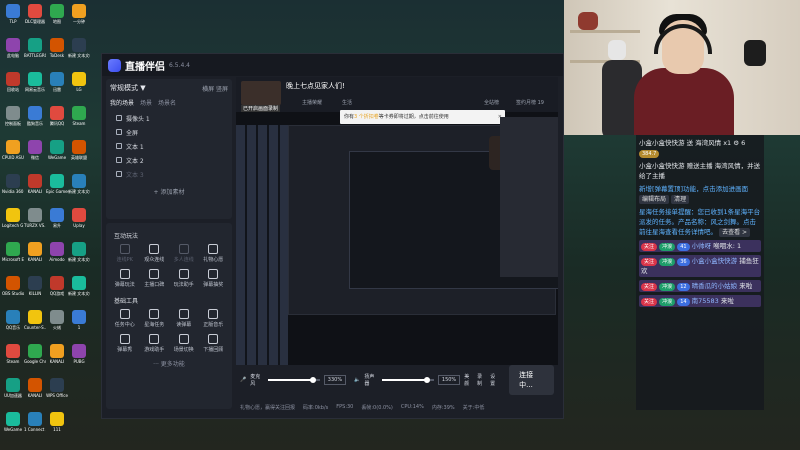 Image resolution: width=800 pixels, height=450 pixels. Describe the element at coordinates (13, 14) in the screenshot. I see `desktop-icon: TLP` at that location.